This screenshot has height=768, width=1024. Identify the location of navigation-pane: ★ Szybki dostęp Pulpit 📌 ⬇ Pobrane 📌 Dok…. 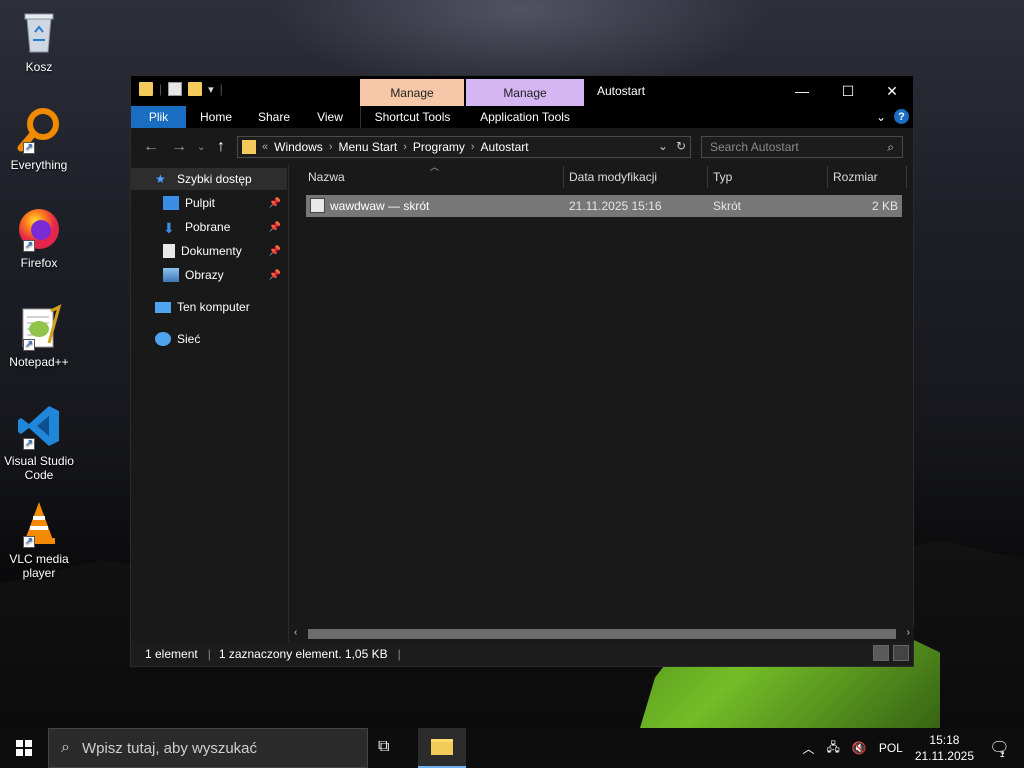
(210, 403).